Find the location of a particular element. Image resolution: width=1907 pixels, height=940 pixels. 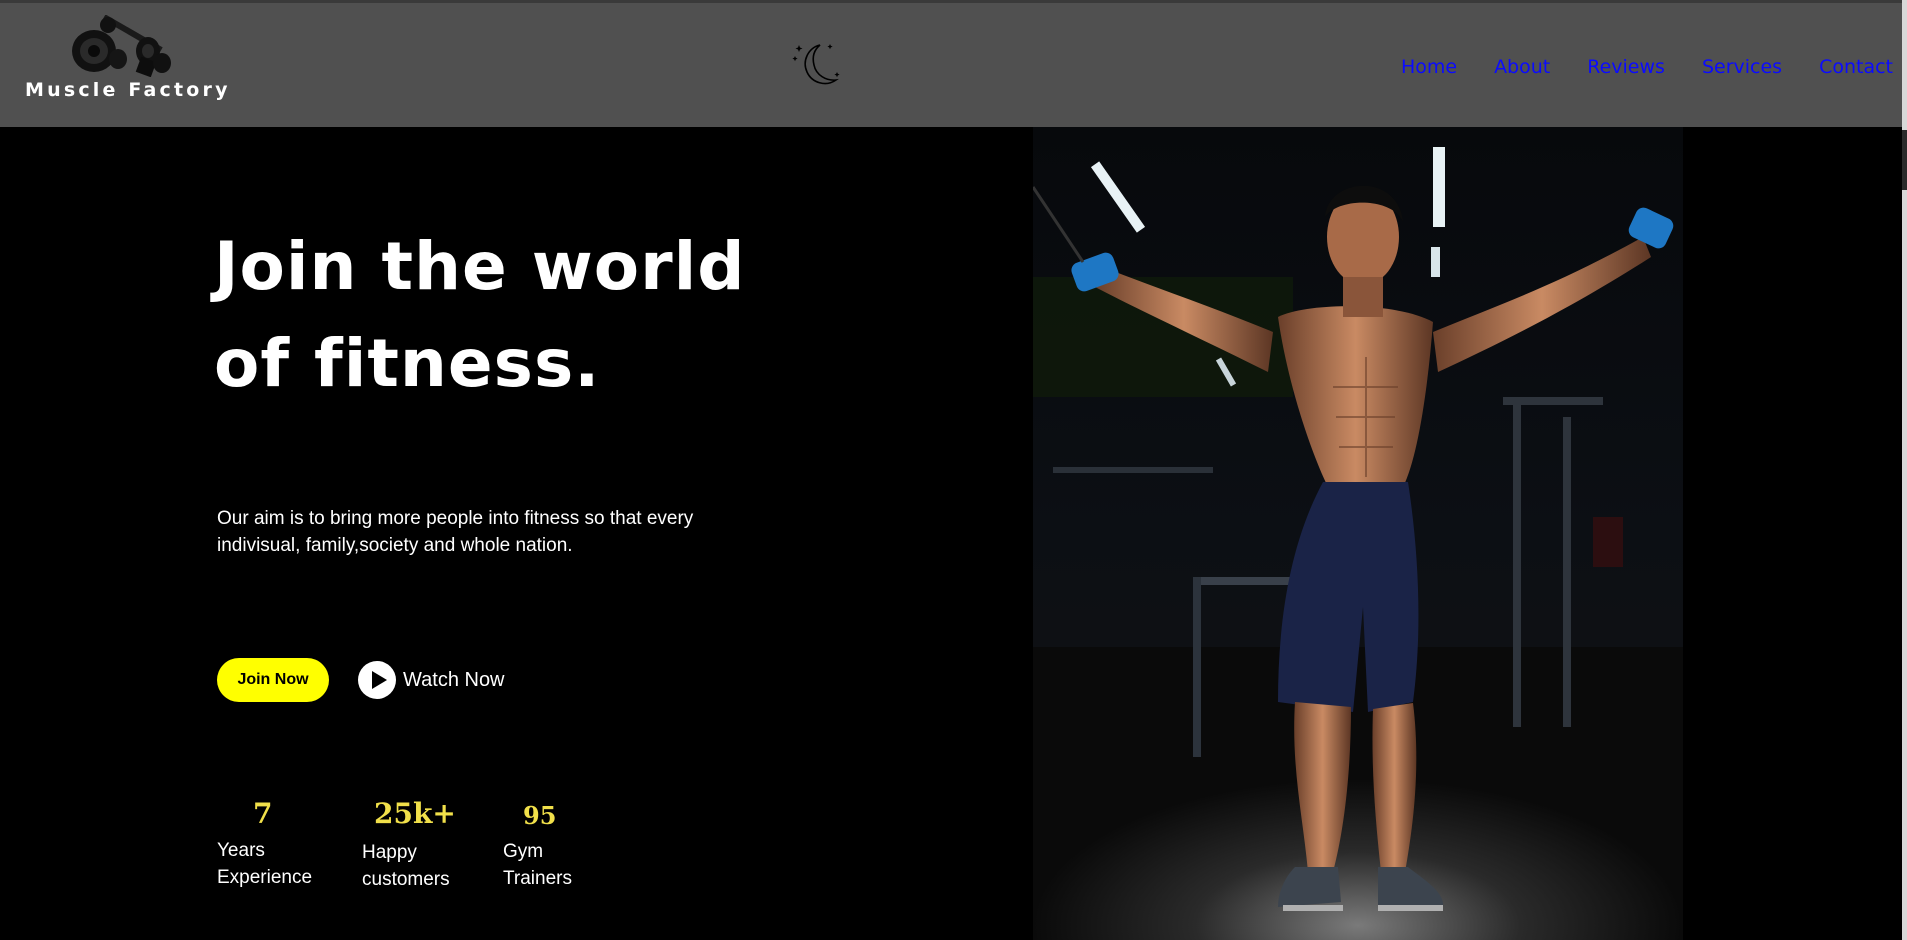

watch-now-button: Watch Now is located at coordinates (431, 680).